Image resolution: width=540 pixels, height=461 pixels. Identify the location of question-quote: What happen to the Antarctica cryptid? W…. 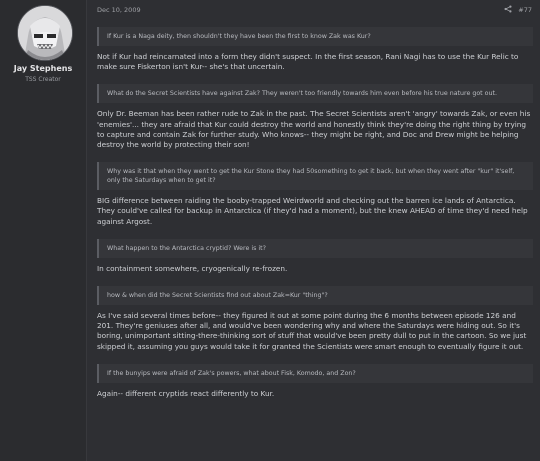
(315, 248).